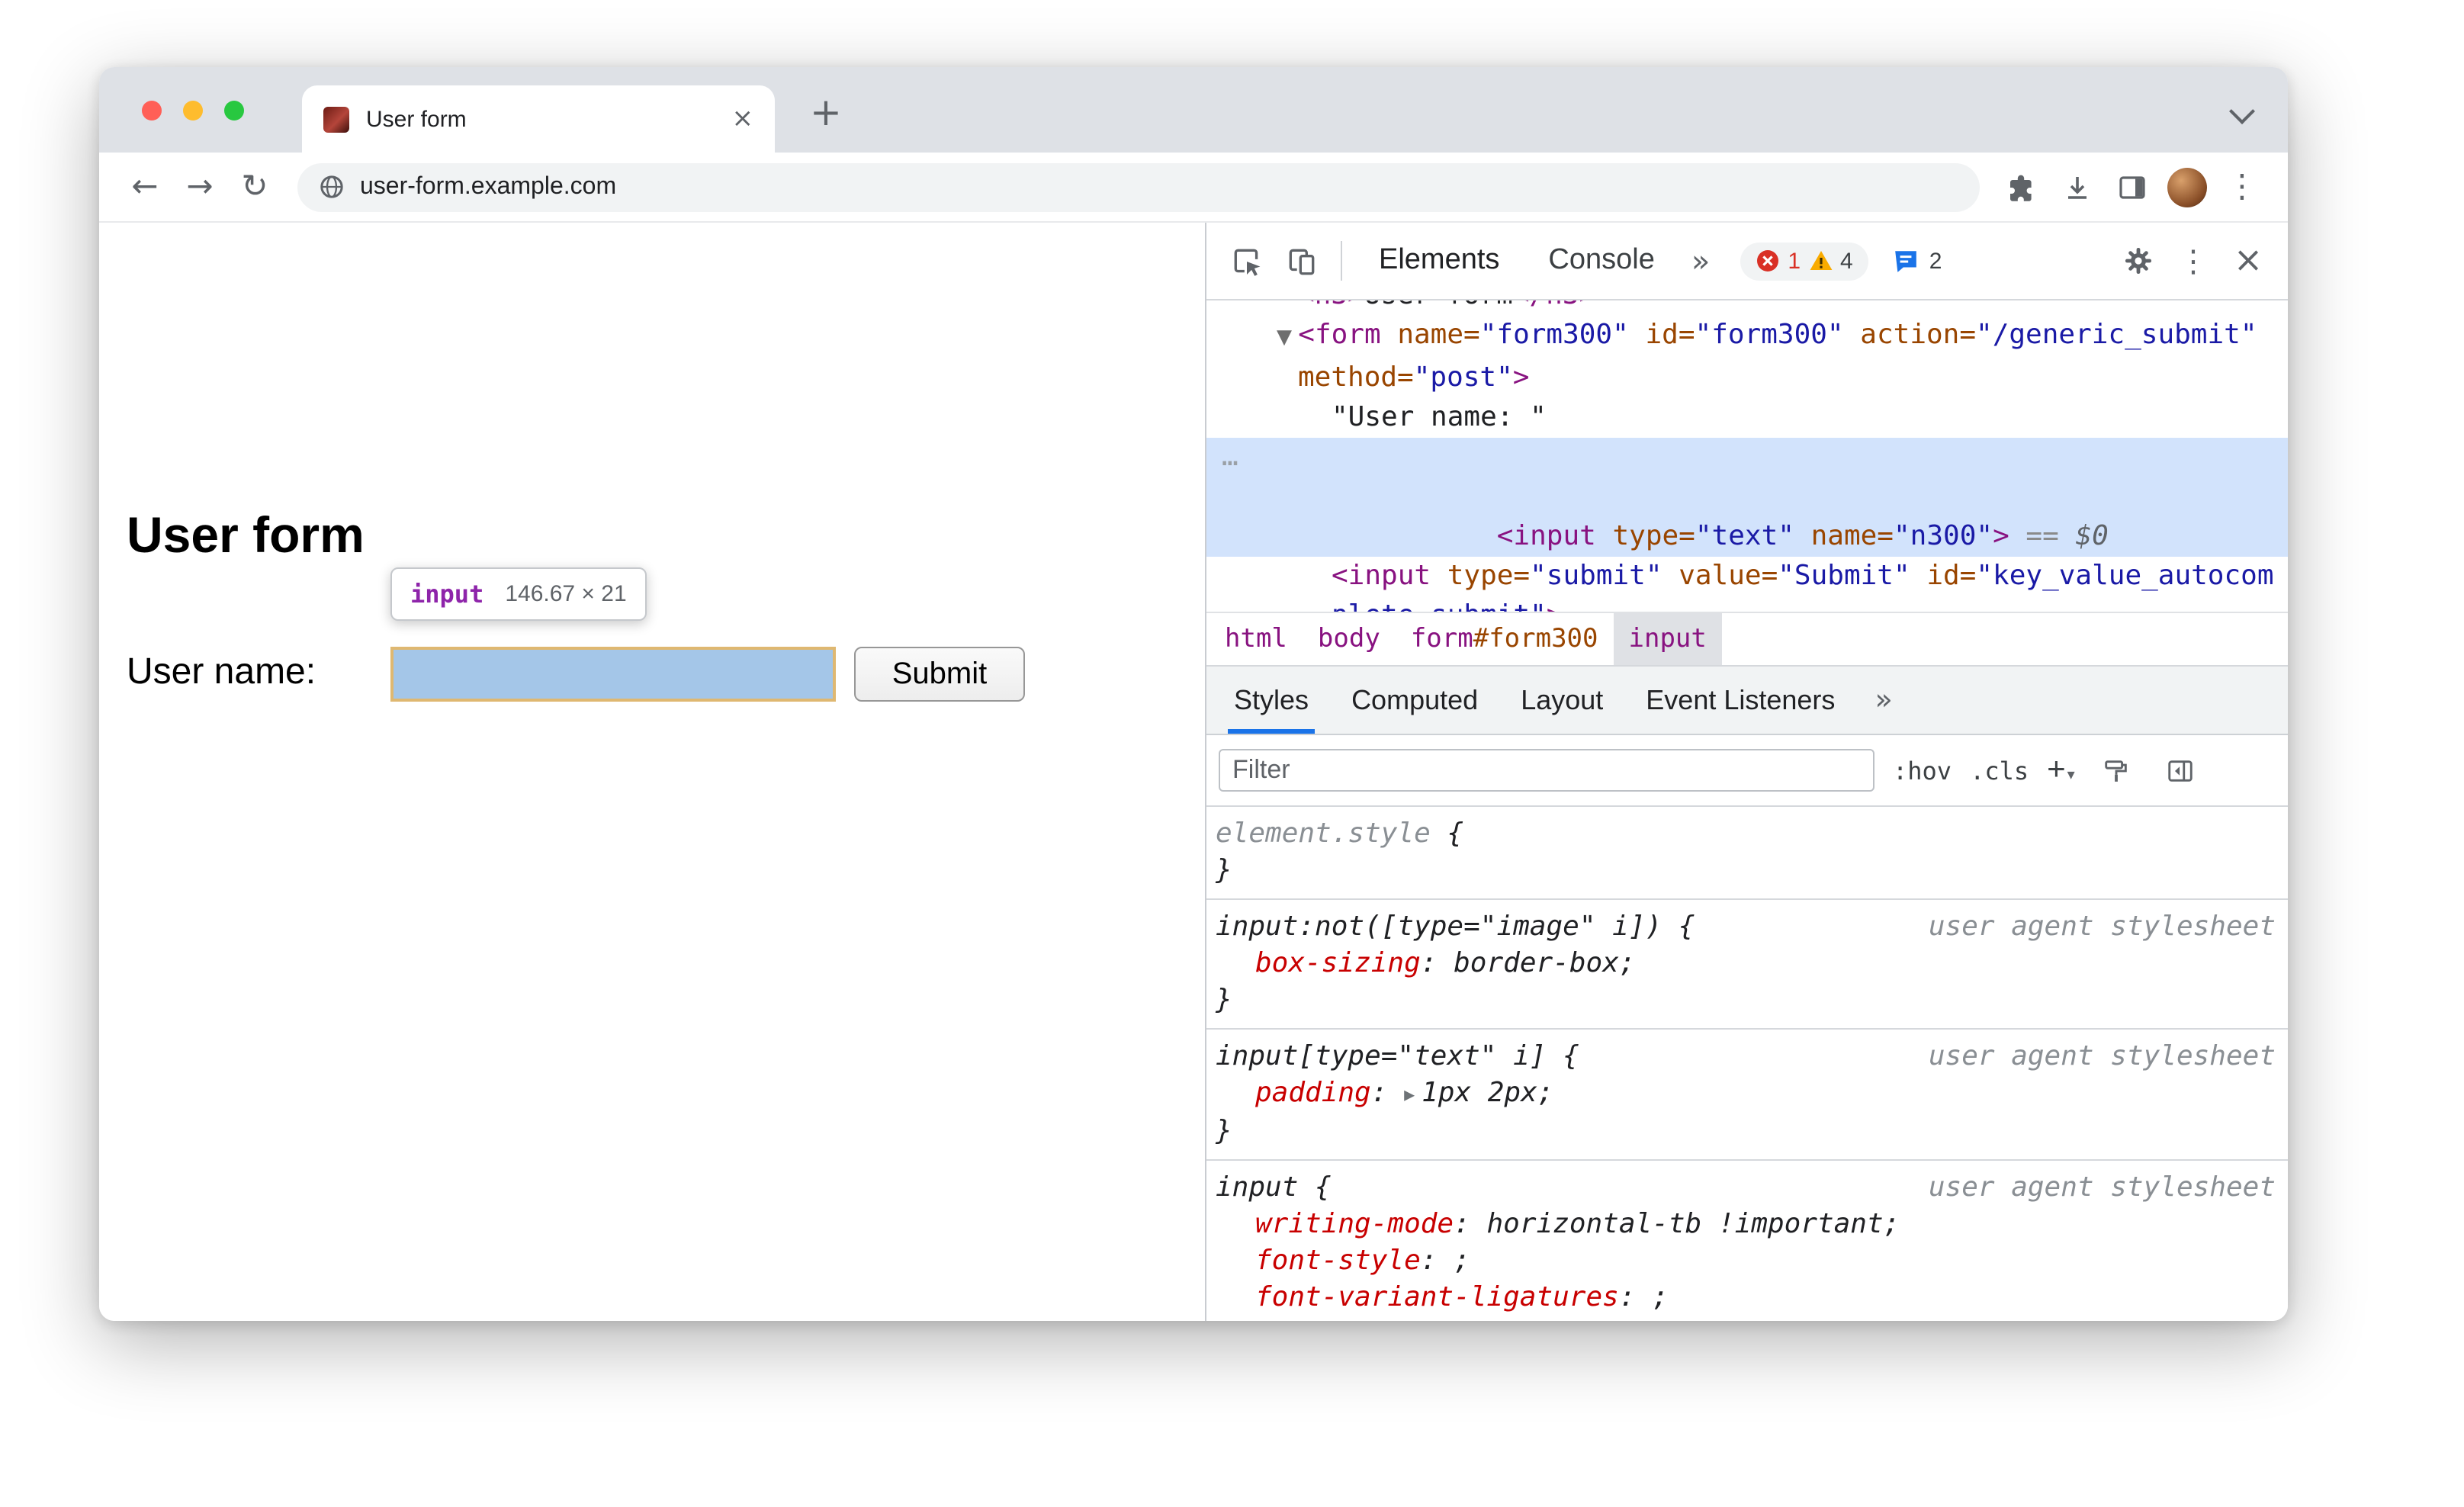 This screenshot has height=1507, width=2464. I want to click on breadcrumb-input: input, so click(1667, 639).